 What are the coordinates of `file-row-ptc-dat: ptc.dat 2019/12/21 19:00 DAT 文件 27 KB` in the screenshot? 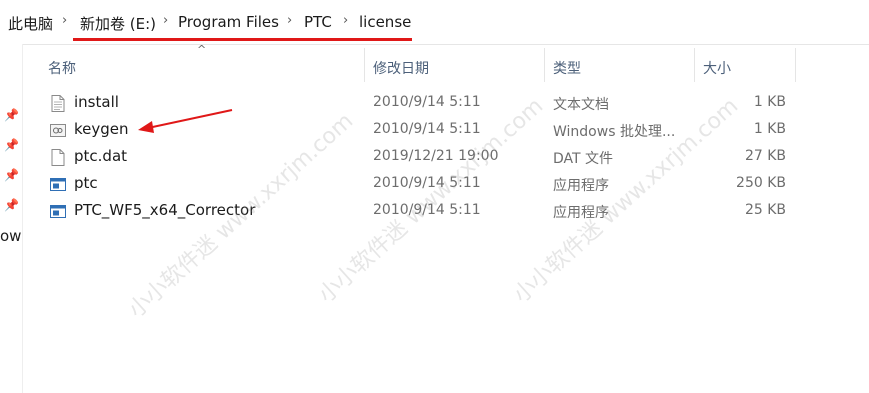 It's located at (418, 157).